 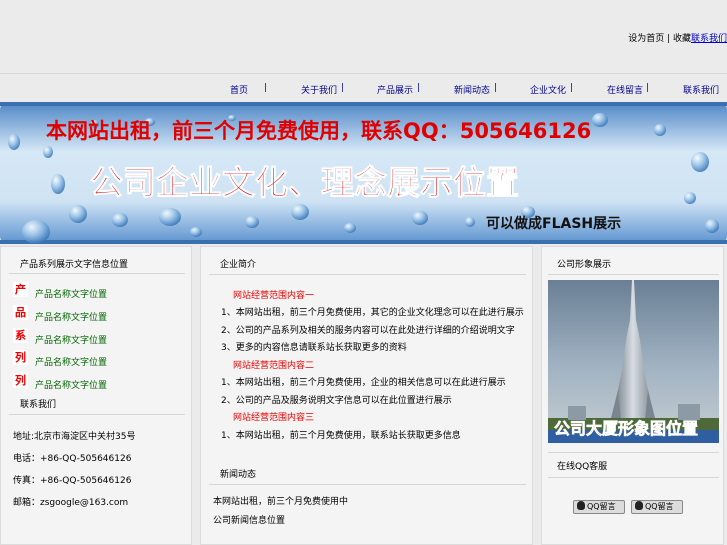 What do you see at coordinates (20, 335) in the screenshot?
I see `product-char: 系` at bounding box center [20, 335].